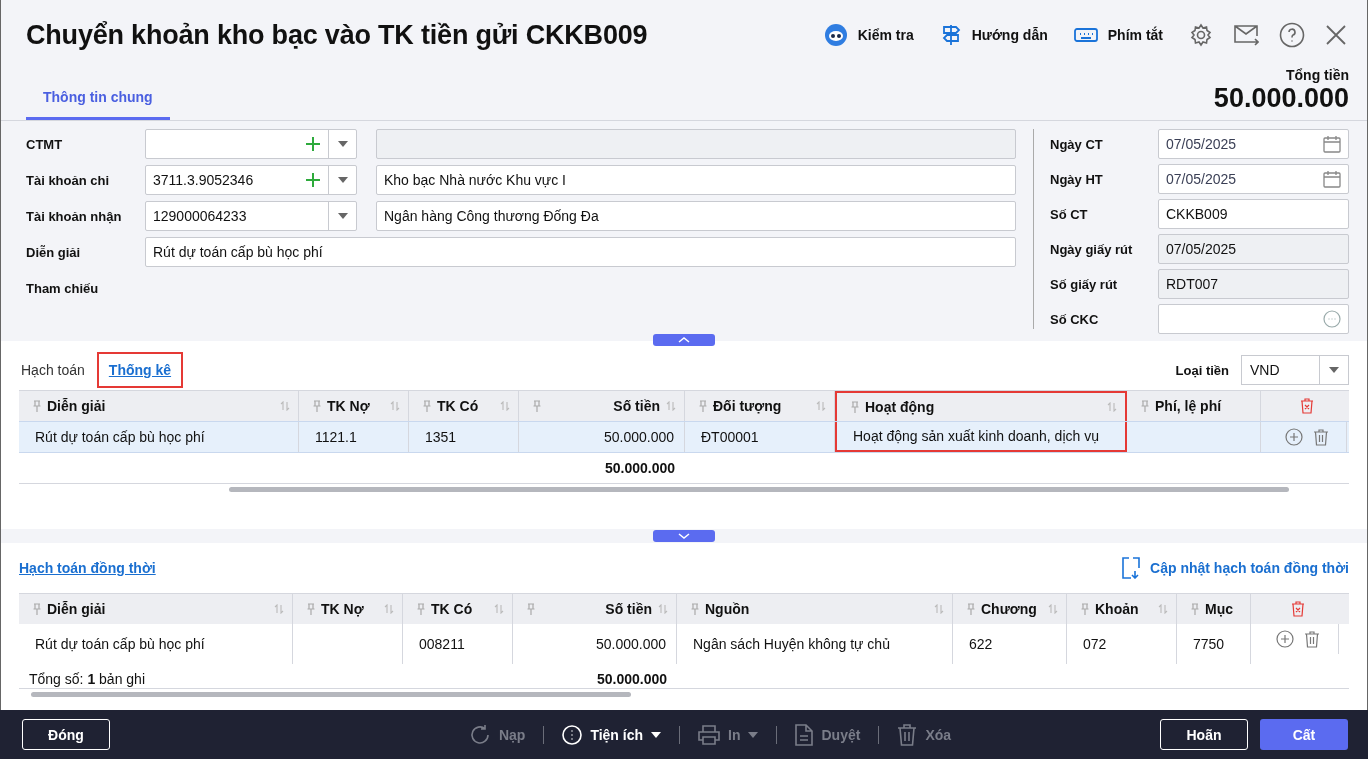 This screenshot has width=1368, height=759. I want to click on close-icon, so click(1336, 35).